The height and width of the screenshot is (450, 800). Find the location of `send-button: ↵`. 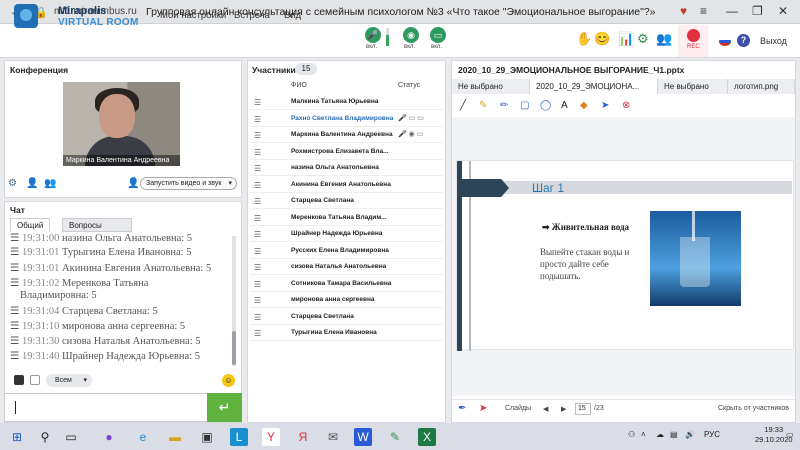

send-button: ↵ is located at coordinates (224, 407).